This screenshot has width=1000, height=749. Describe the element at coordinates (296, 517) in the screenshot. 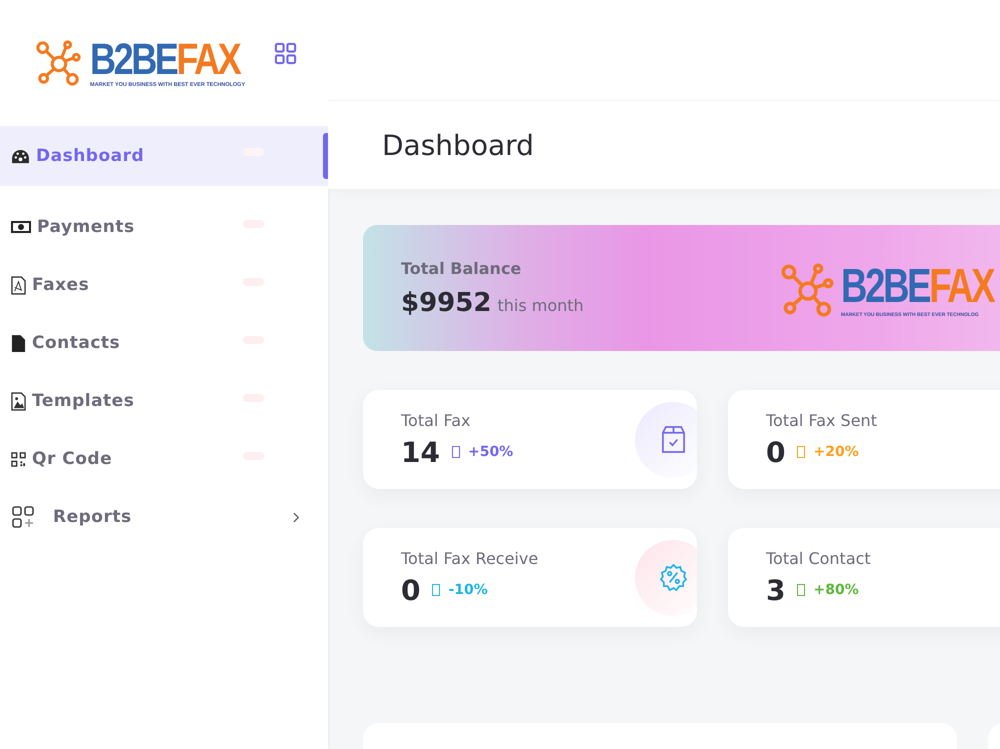

I see `chevron-right-icon` at that location.